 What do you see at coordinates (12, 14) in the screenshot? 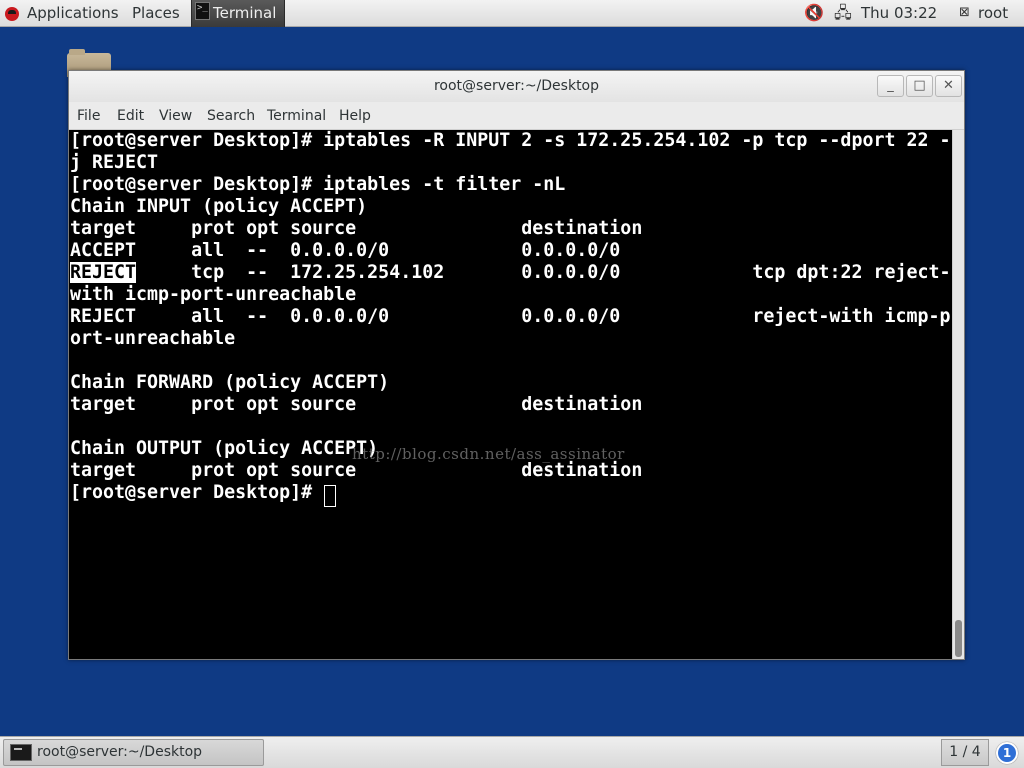
I see `fedora-icon` at bounding box center [12, 14].